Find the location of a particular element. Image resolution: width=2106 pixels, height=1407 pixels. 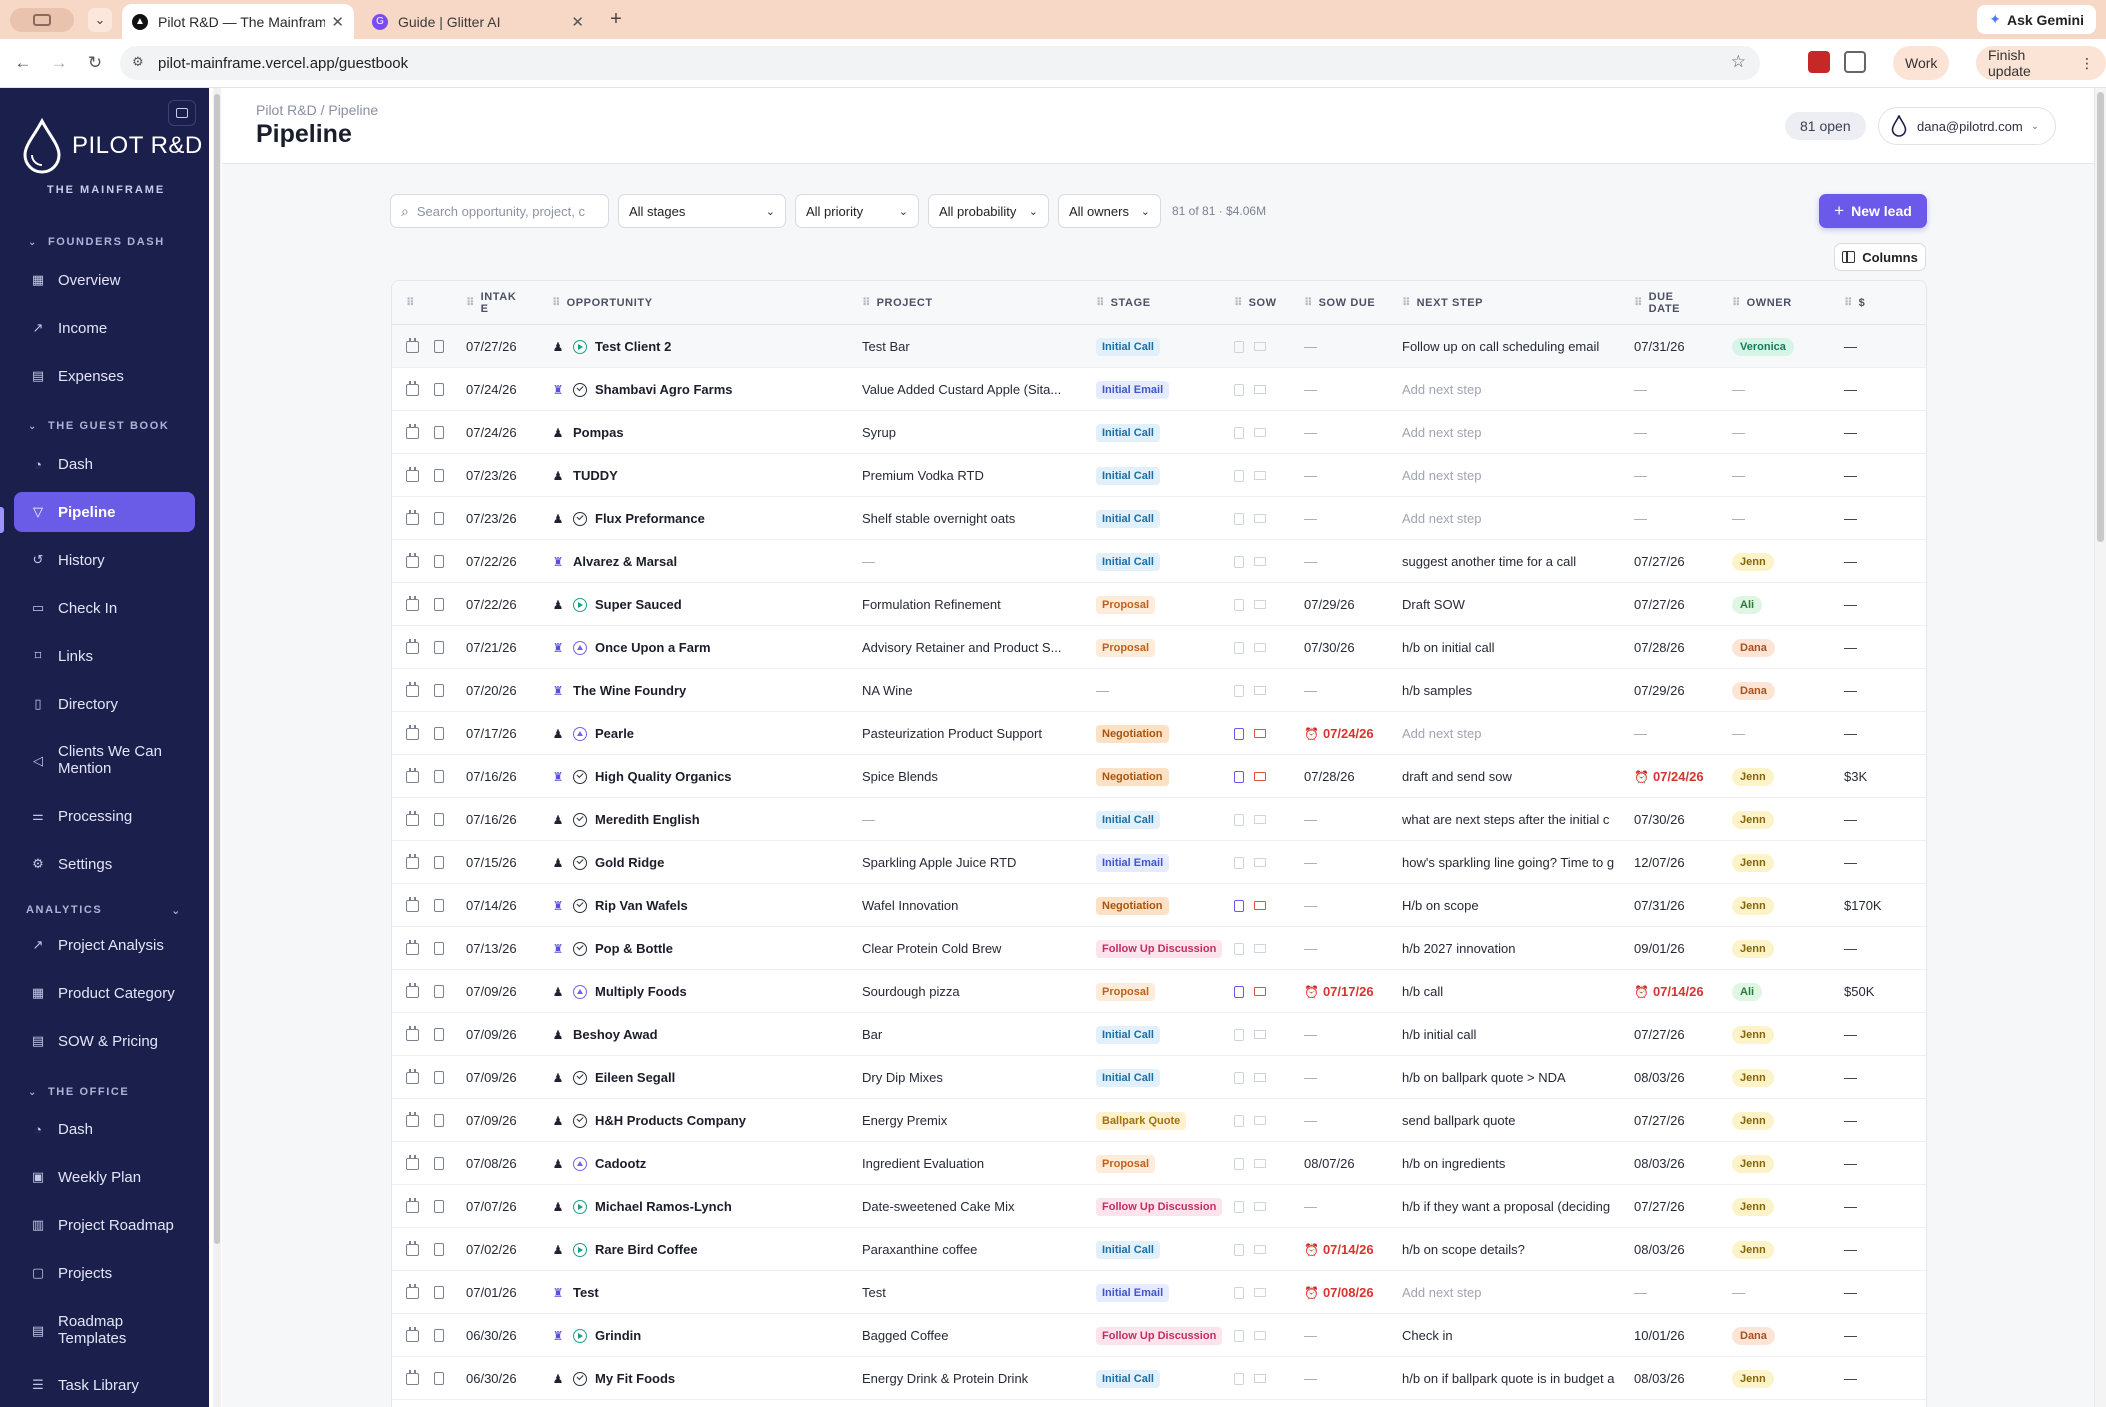

next-step: h/b samples is located at coordinates (1511, 690).